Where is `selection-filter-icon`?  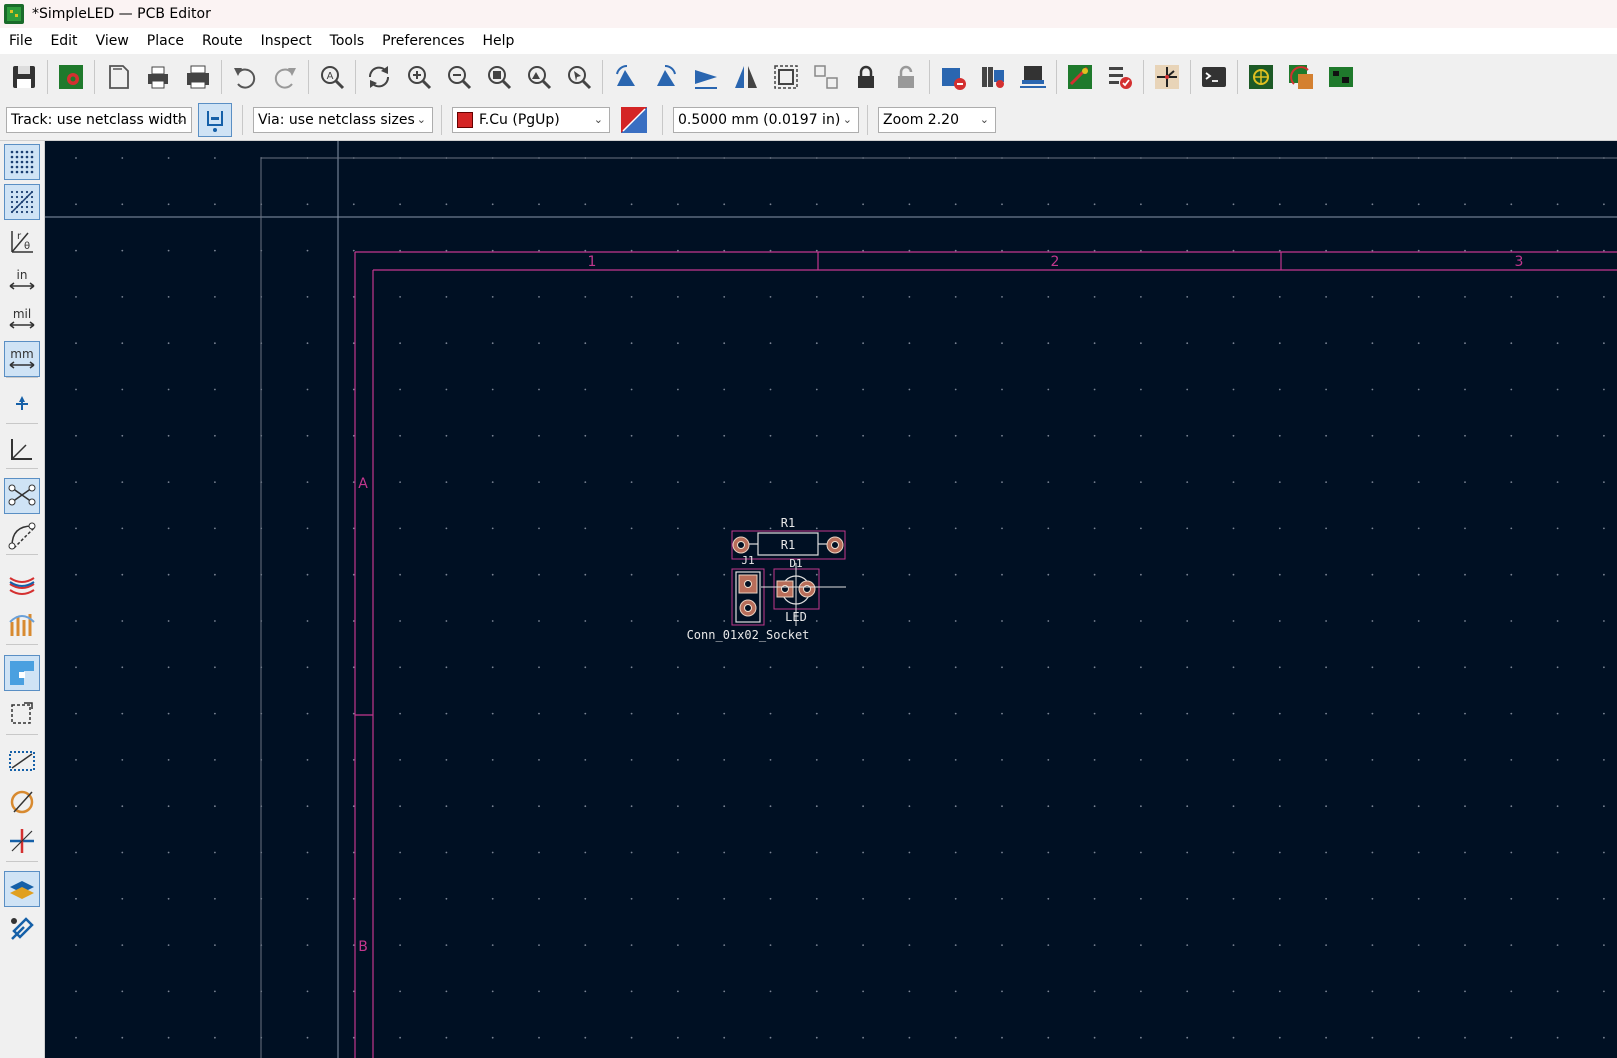 selection-filter-icon is located at coordinates (22, 713).